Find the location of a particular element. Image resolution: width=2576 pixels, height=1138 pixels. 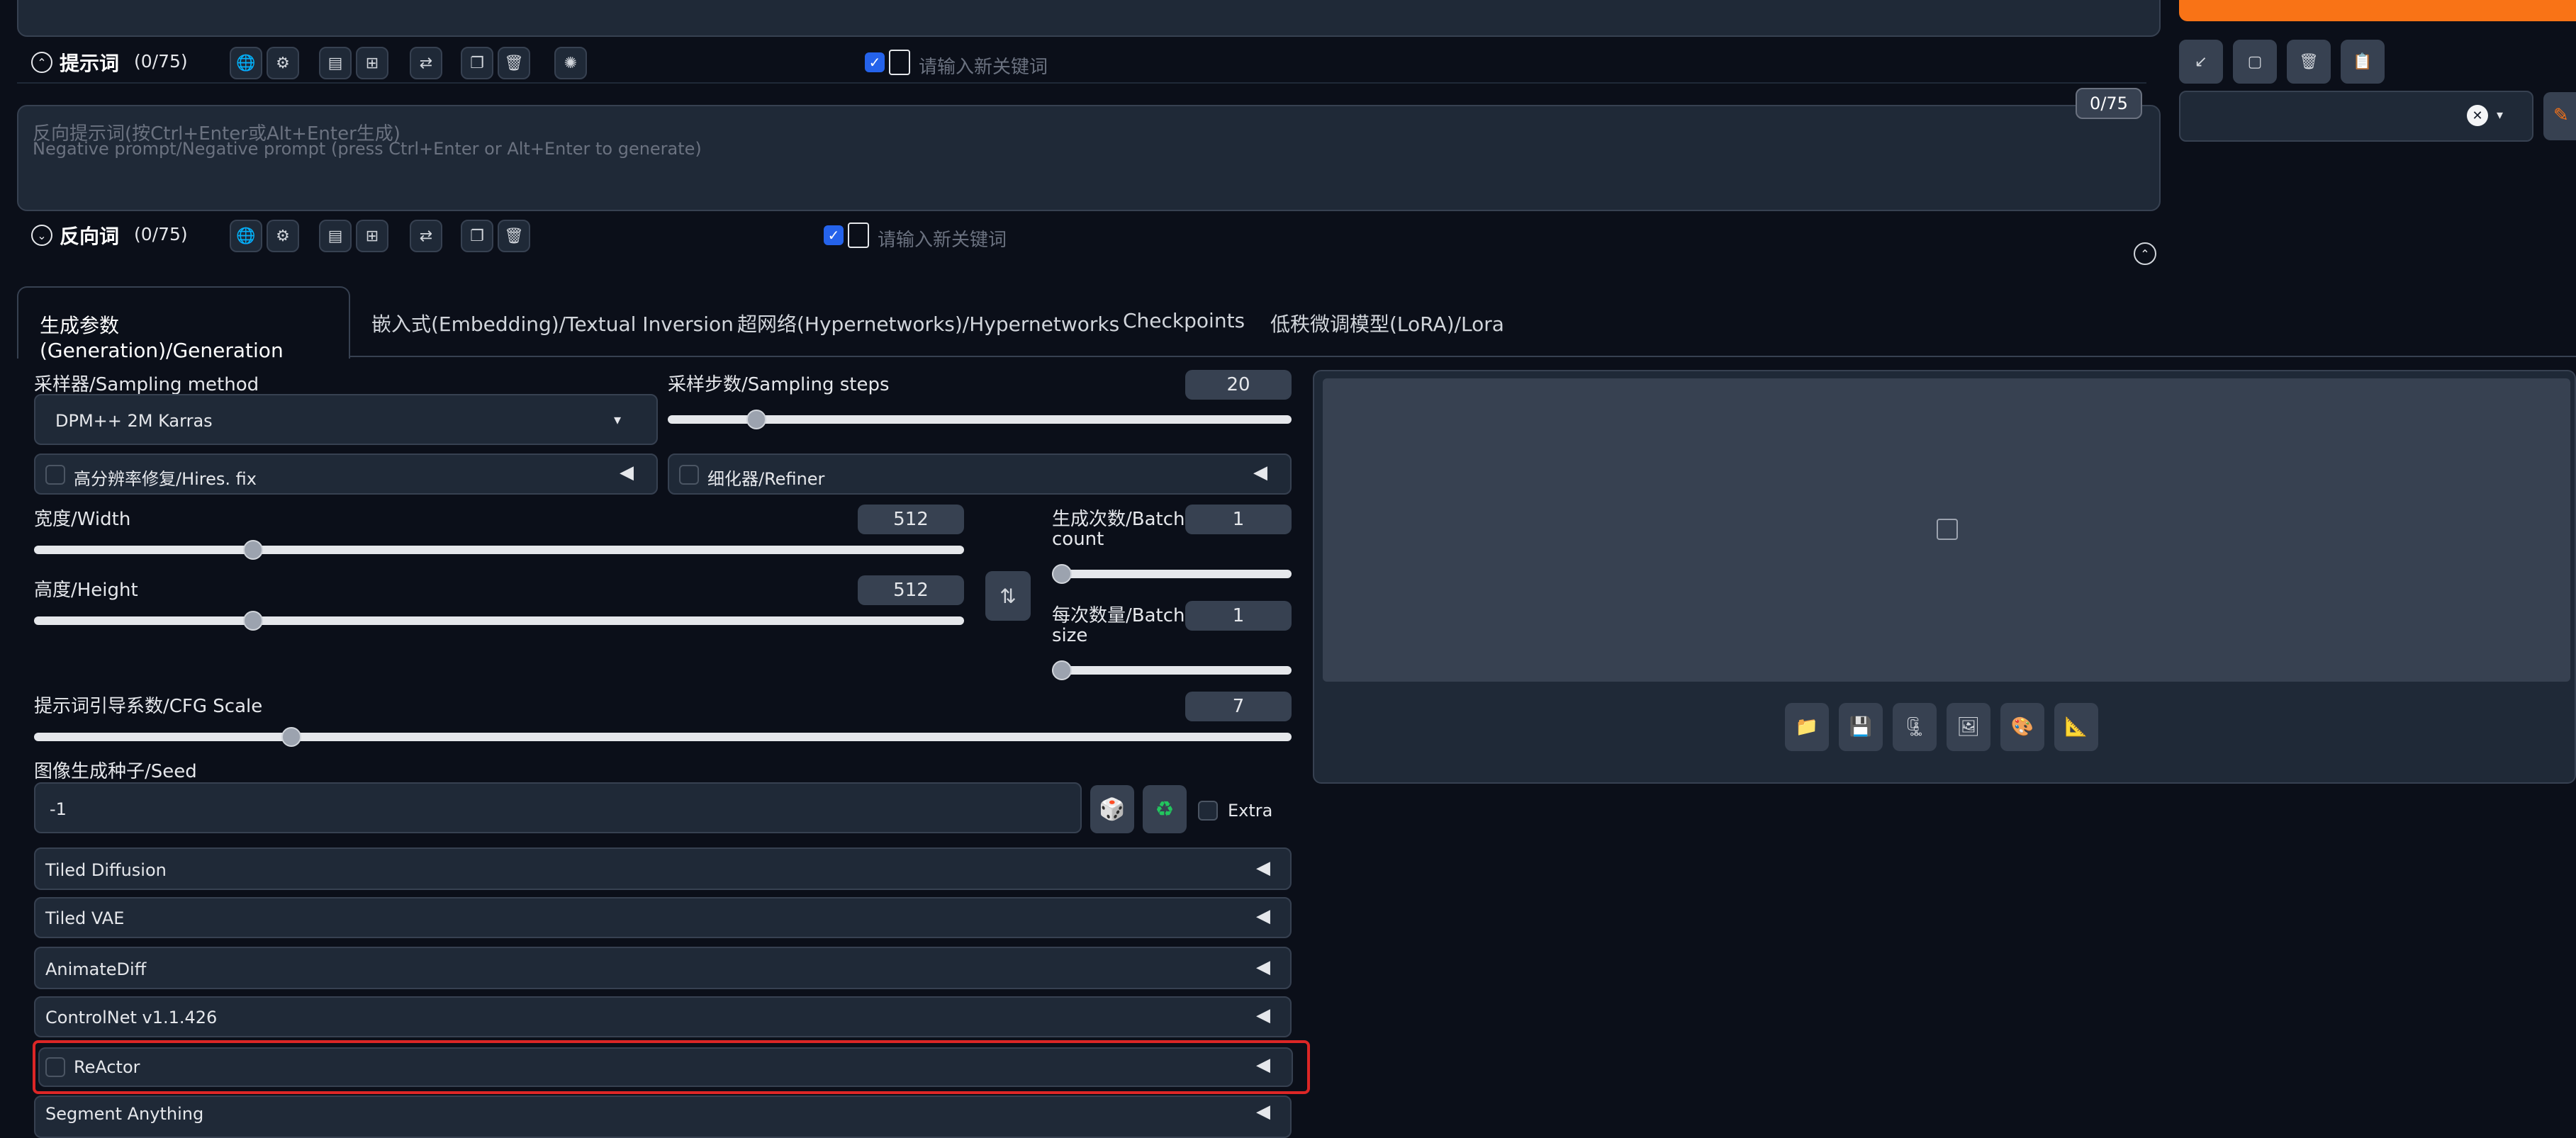

prompt-textarea is located at coordinates (1089, 18).